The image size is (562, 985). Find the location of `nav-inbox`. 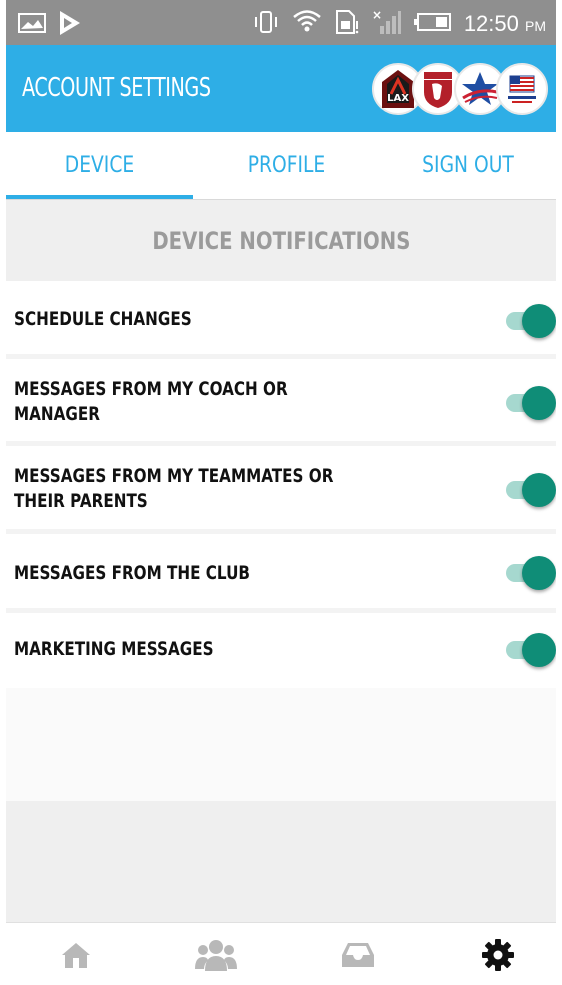

nav-inbox is located at coordinates (358, 957).